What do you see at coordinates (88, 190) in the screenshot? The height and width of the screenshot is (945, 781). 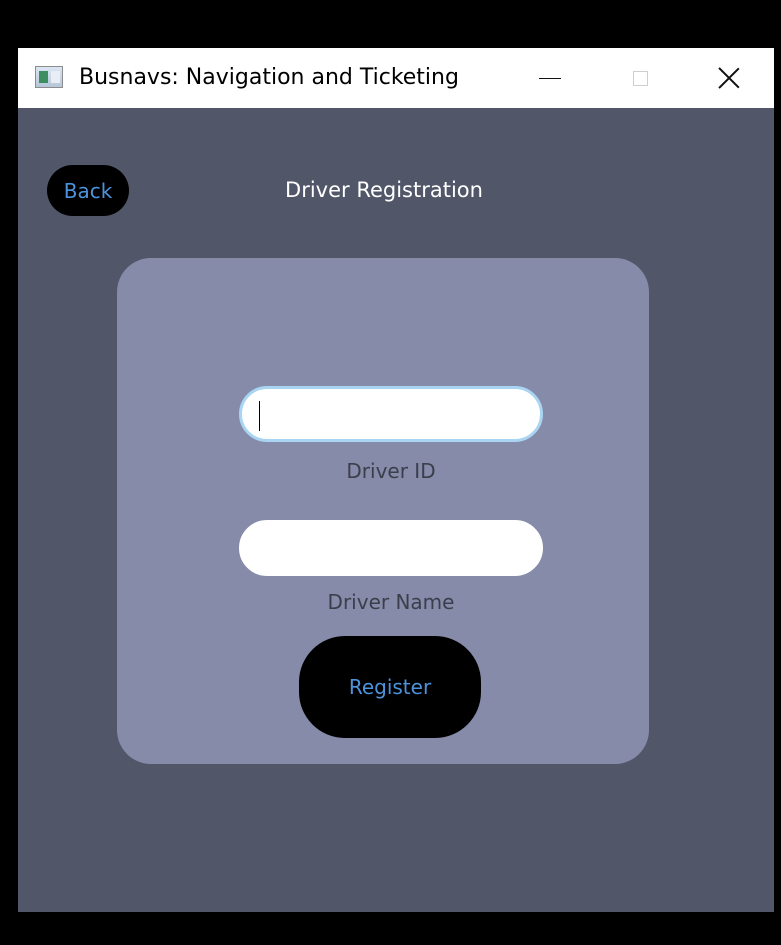 I see `back-button: Back` at bounding box center [88, 190].